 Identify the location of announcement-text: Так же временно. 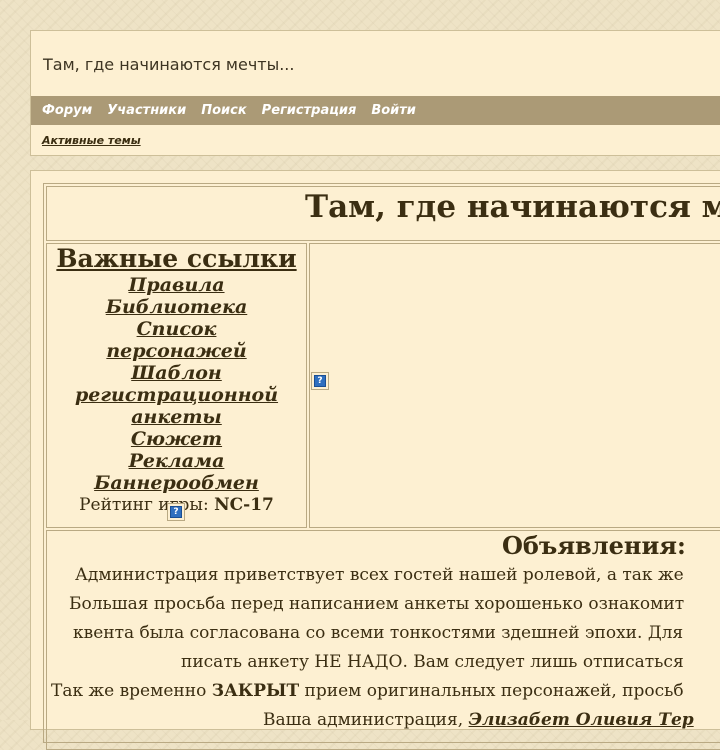
(131, 691).